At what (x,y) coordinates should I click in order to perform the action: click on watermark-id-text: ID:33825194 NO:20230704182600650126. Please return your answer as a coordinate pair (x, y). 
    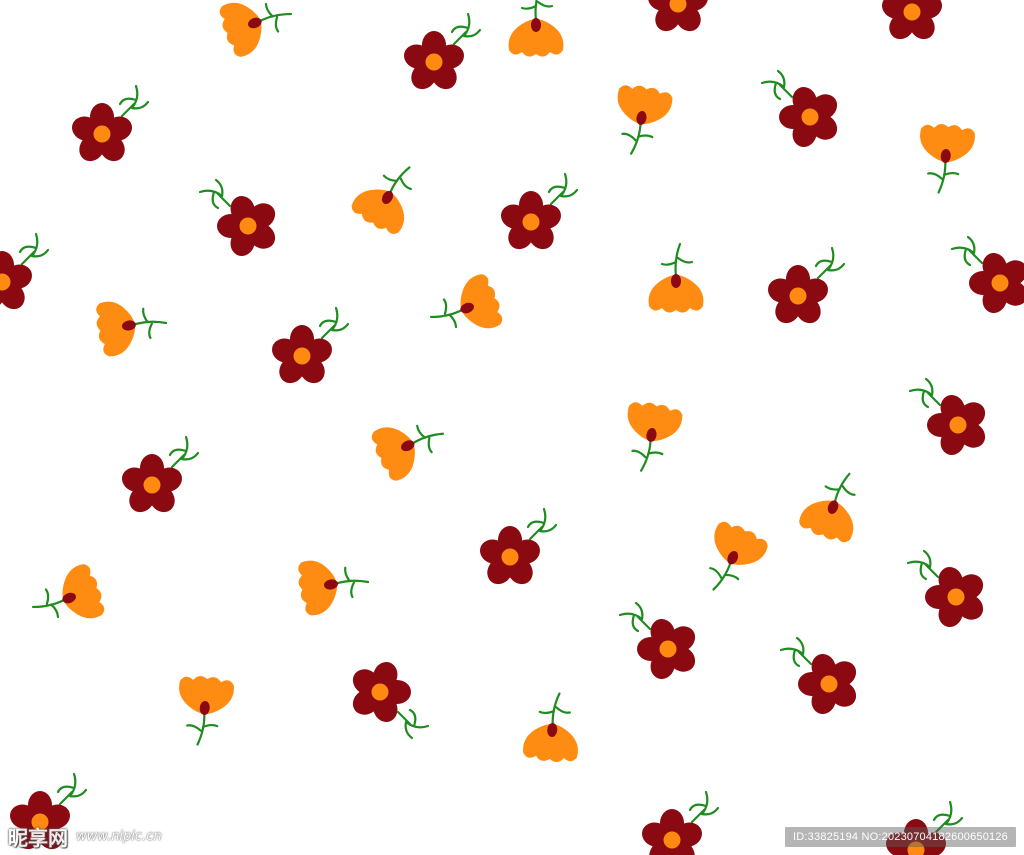
    Looking at the image, I should click on (900, 837).